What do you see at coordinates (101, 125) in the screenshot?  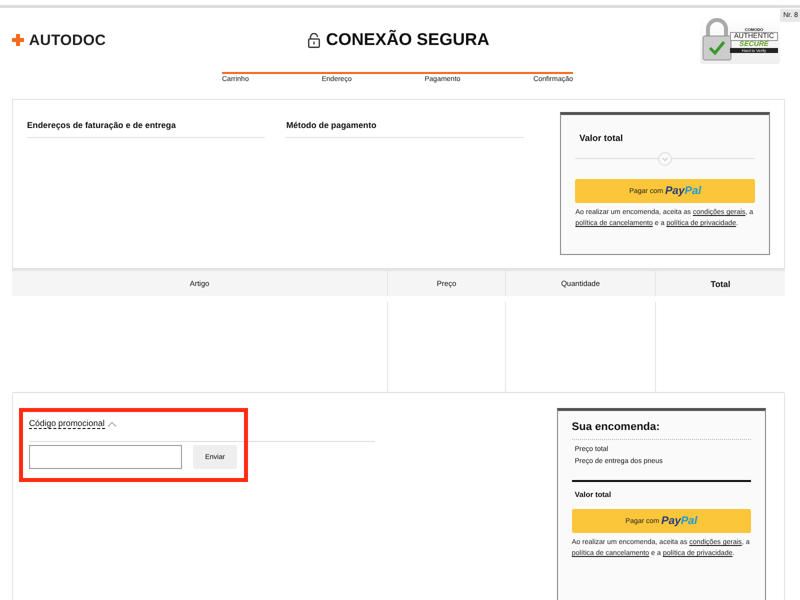 I see `section-heading: Endereços de faturação e de entrega` at bounding box center [101, 125].